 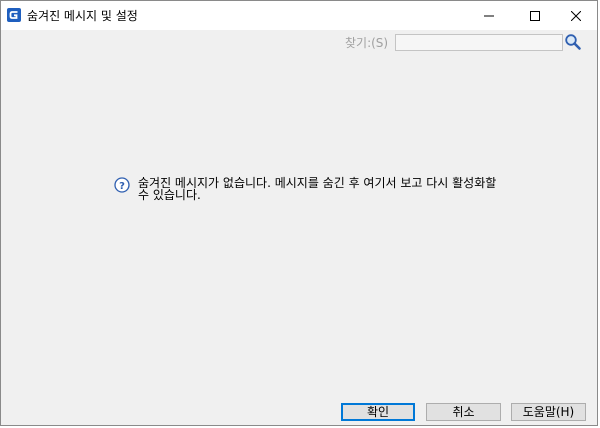 I want to click on app-logo-icon, so click(x=14, y=15).